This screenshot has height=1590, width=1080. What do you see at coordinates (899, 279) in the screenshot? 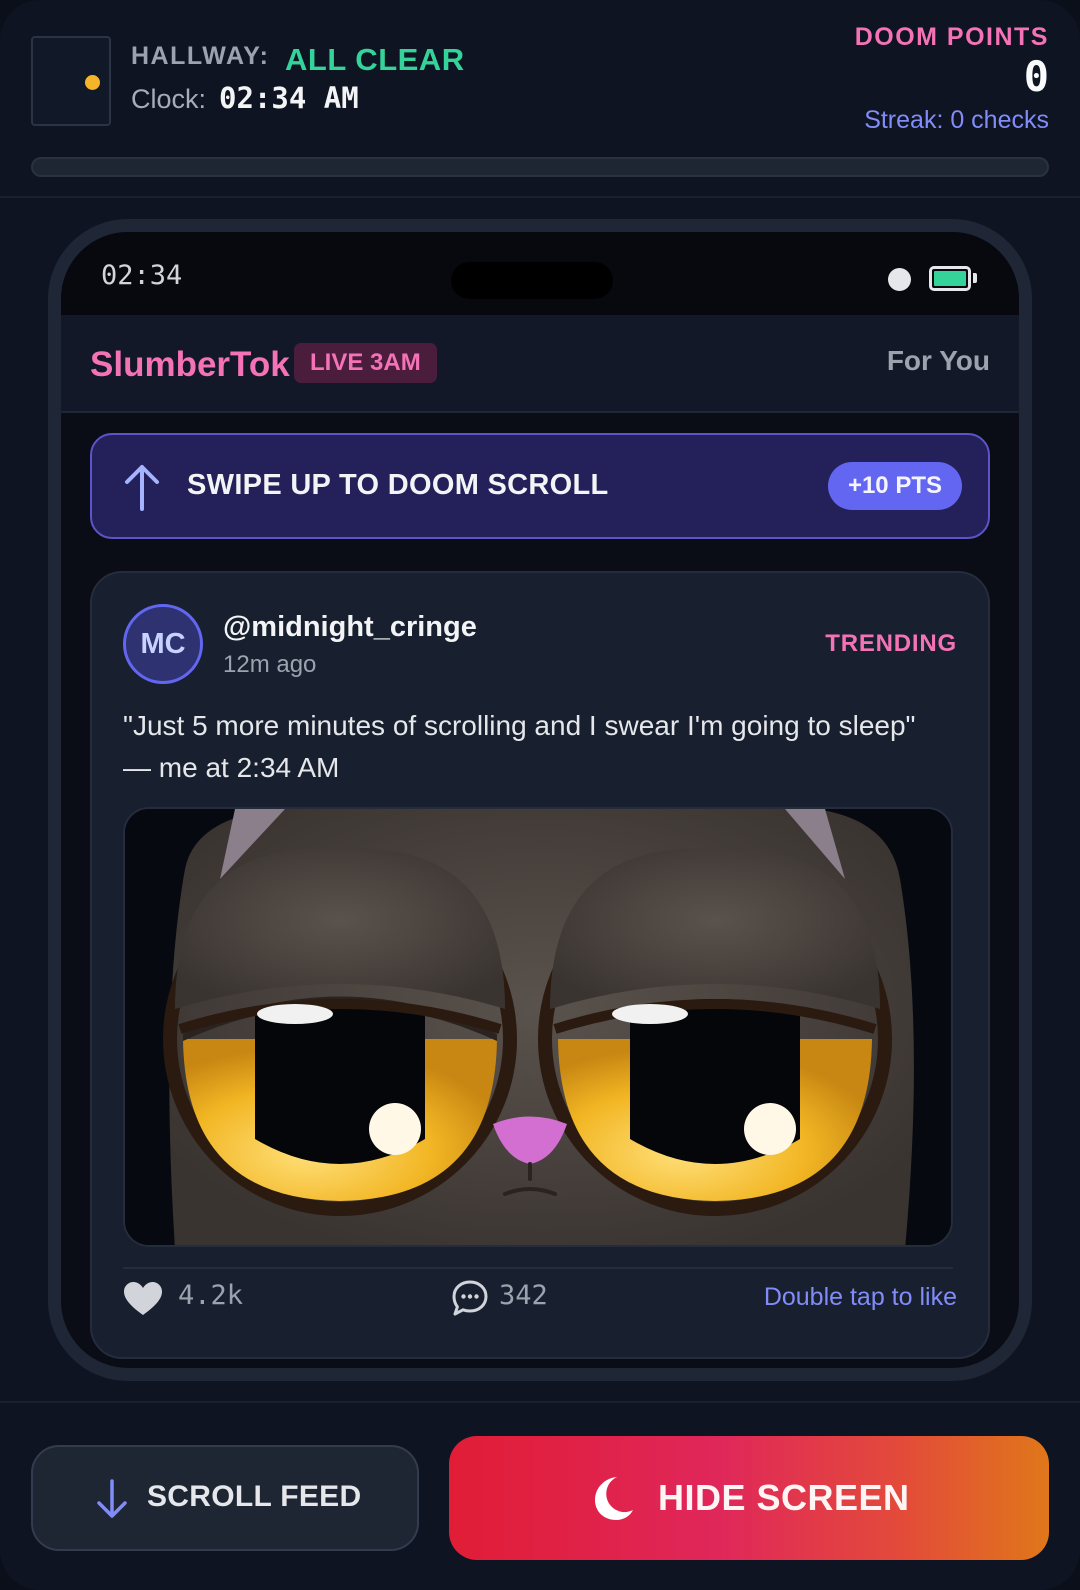
I see `signal-icon` at bounding box center [899, 279].